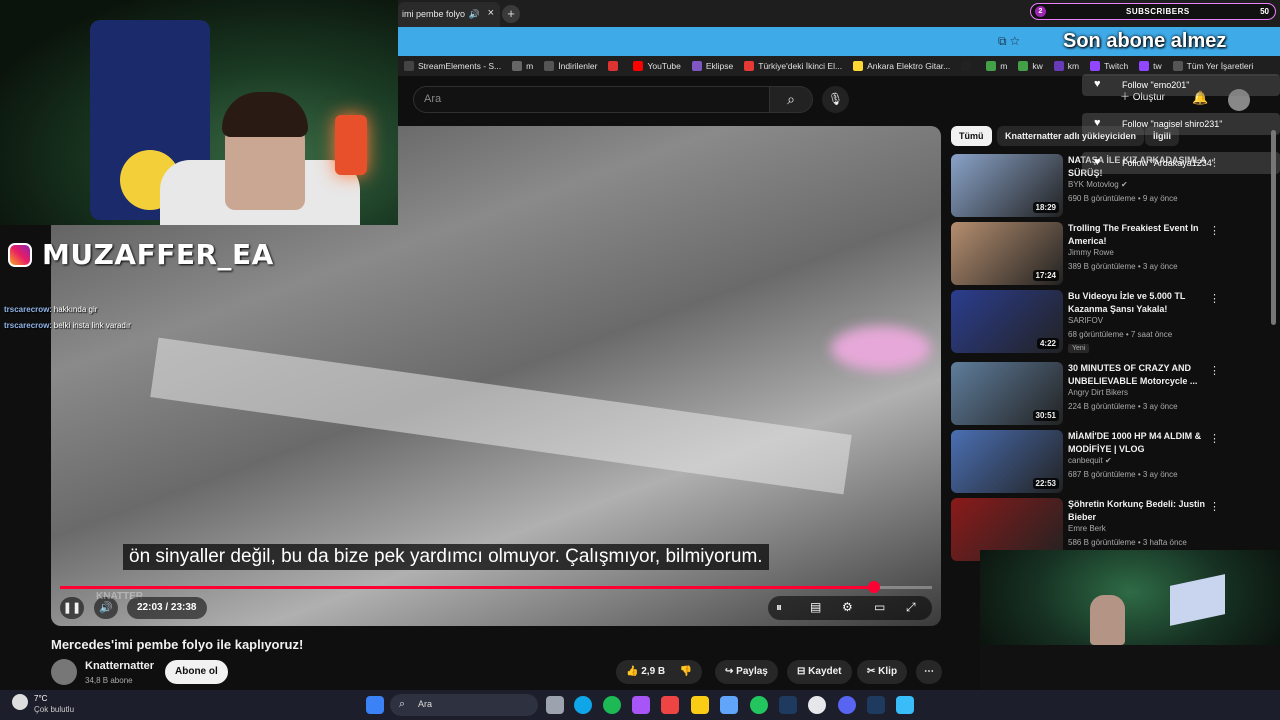 This screenshot has height=720, width=1280. Describe the element at coordinates (657, 66) in the screenshot. I see `bookmark-item: YouTube` at that location.